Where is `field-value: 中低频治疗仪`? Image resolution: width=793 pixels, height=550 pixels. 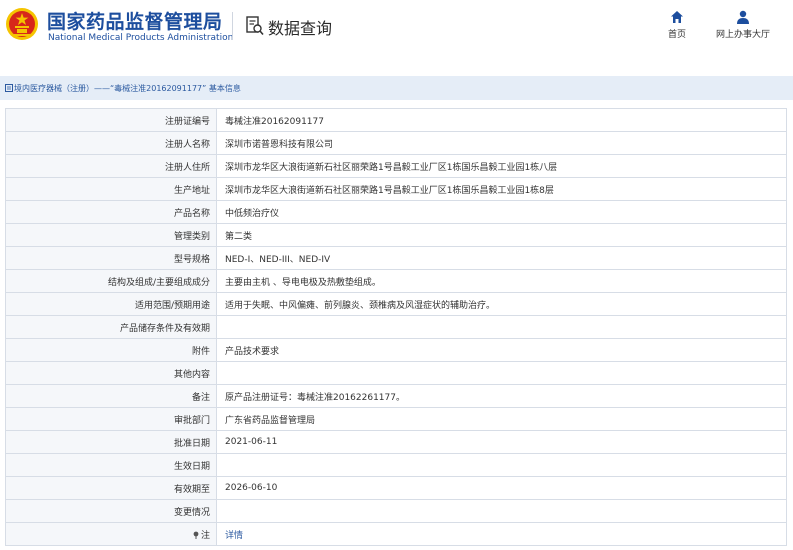 field-value: 中低频治疗仪 is located at coordinates (501, 212).